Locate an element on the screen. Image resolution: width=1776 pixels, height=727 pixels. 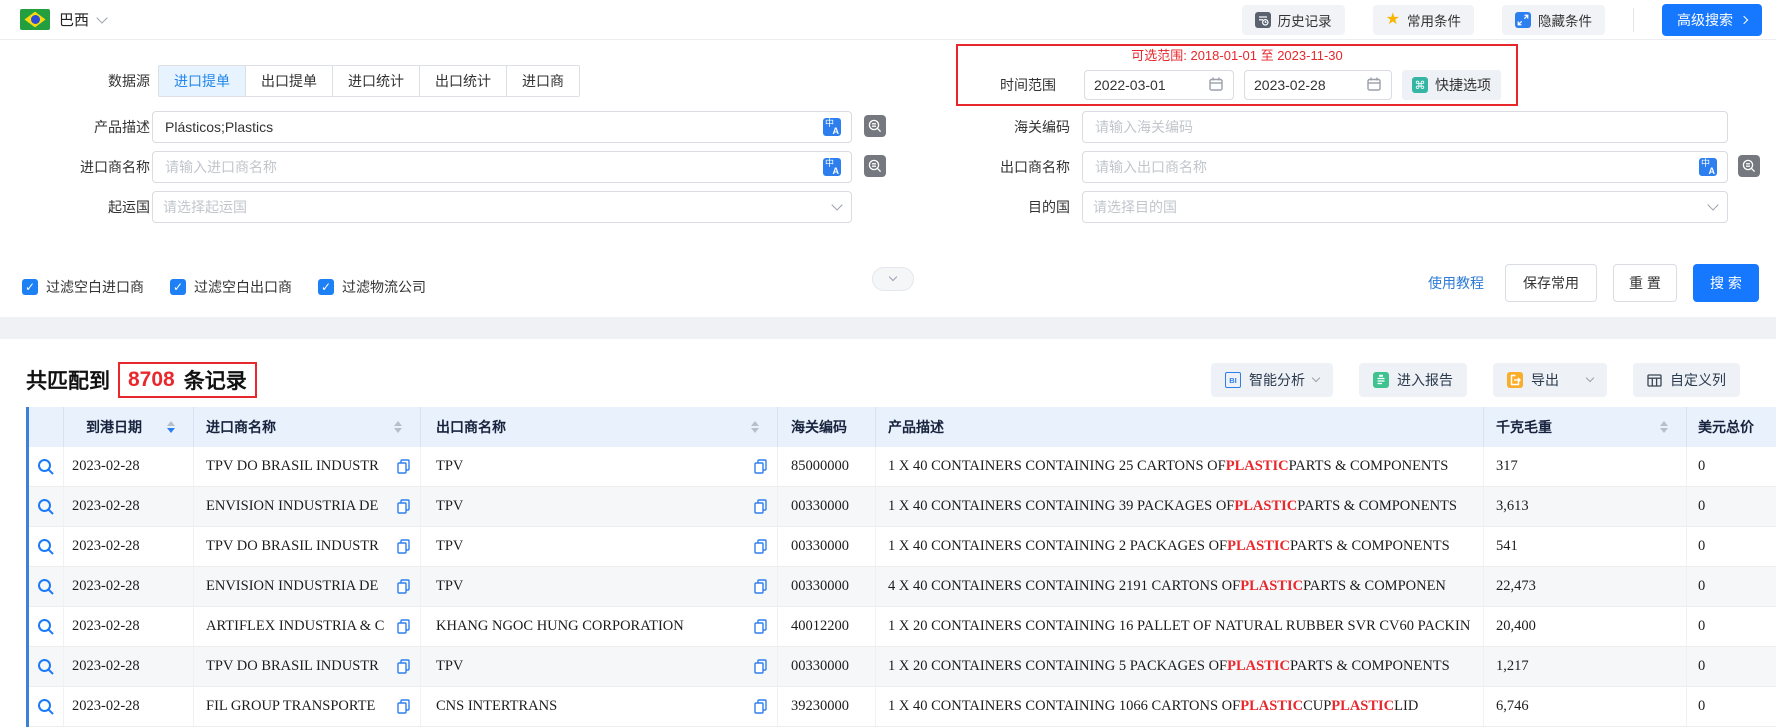
datasource-tab: 进口提单 is located at coordinates (202, 81).